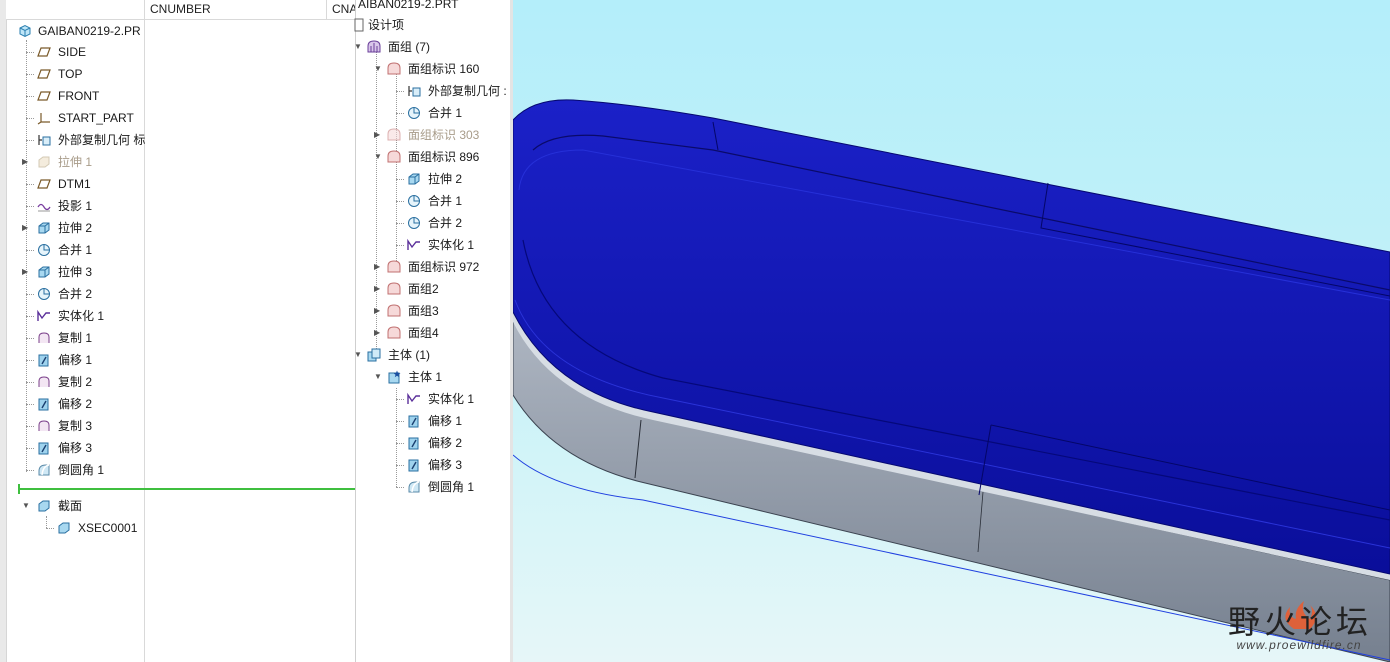  I want to click on tree-column-header: CNUMBER CNA, so click(181, 10).